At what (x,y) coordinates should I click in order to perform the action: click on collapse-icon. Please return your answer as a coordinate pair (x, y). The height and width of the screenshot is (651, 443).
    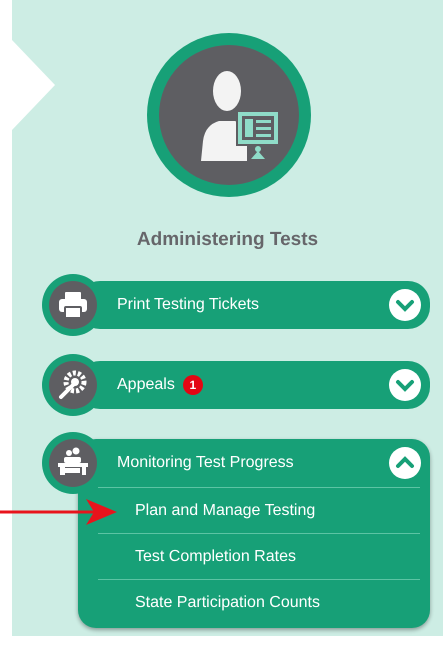
    Looking at the image, I should click on (405, 463).